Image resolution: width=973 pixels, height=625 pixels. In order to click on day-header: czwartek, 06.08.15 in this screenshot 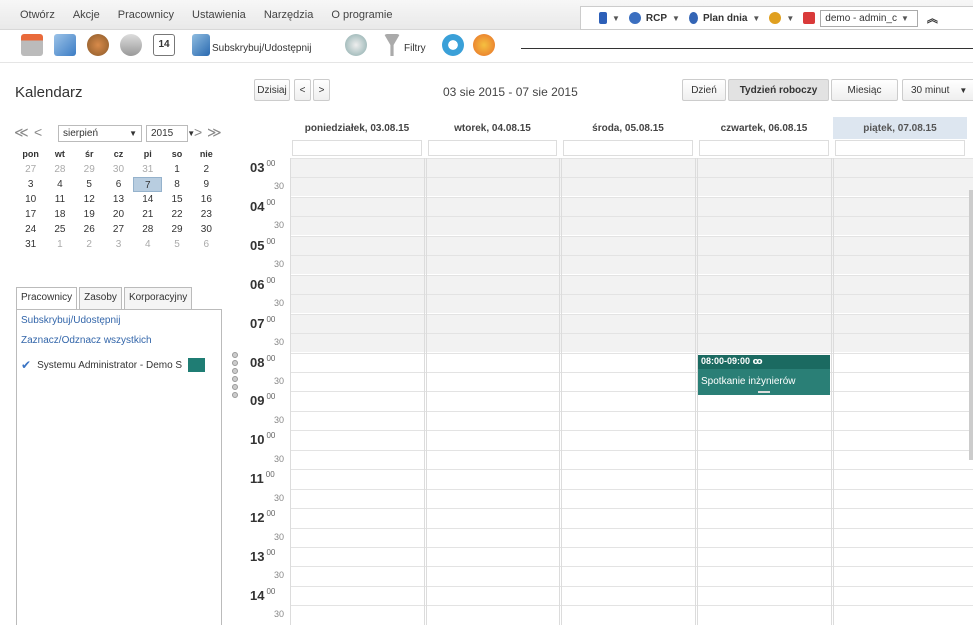, I will do `click(764, 128)`.